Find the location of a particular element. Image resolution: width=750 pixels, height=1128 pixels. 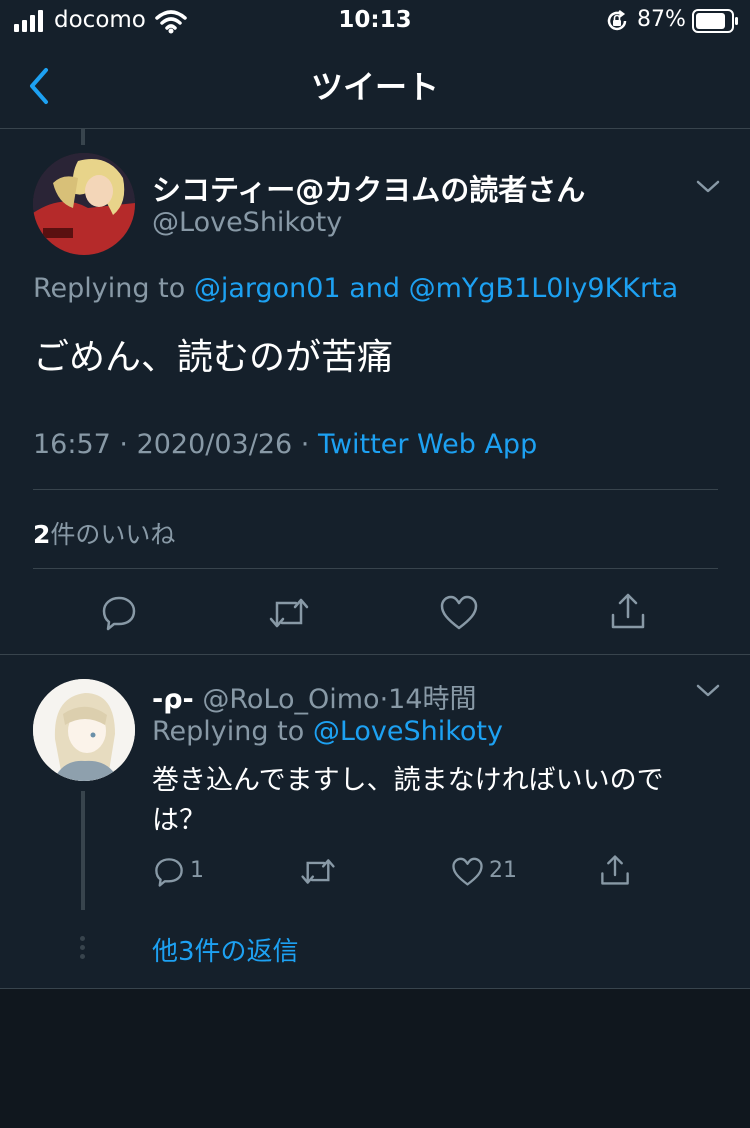

reply-share-icon is located at coordinates (615, 870).